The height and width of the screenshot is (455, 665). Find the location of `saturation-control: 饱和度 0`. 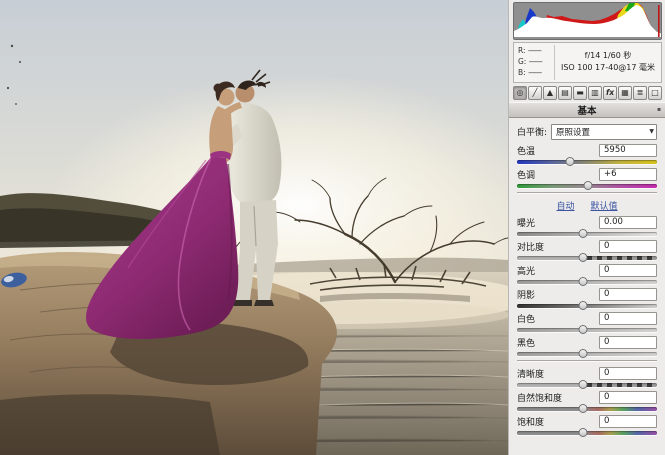

saturation-control: 饱和度 0 is located at coordinates (587, 425).